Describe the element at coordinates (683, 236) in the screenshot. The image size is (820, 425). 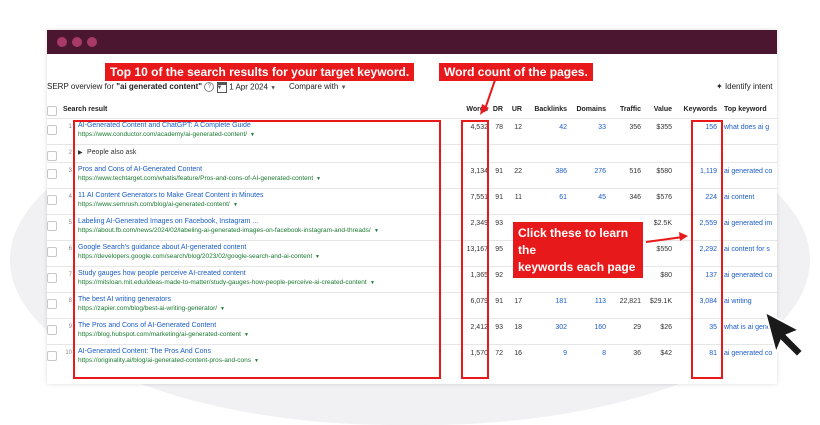
I see `keywords-arrowhead` at that location.